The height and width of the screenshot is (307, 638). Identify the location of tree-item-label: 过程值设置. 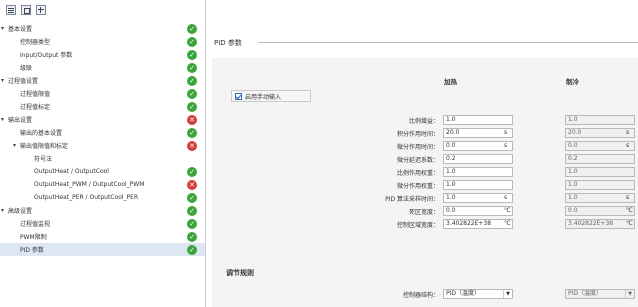
(23, 81).